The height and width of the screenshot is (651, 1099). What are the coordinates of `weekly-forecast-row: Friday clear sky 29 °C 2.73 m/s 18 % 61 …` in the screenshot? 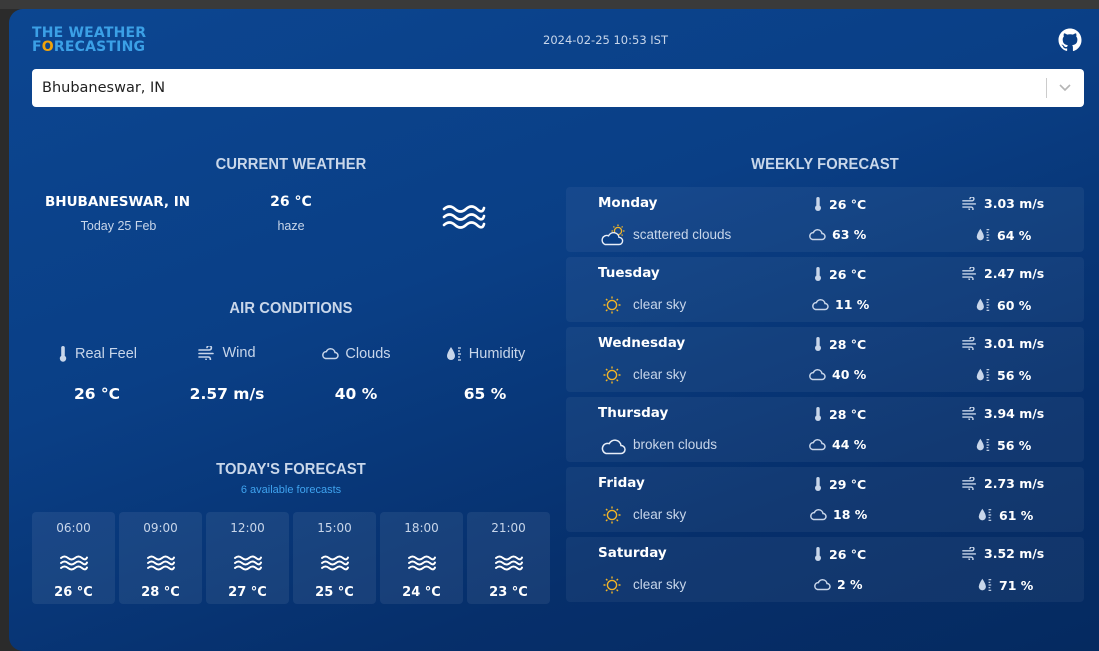 It's located at (825, 499).